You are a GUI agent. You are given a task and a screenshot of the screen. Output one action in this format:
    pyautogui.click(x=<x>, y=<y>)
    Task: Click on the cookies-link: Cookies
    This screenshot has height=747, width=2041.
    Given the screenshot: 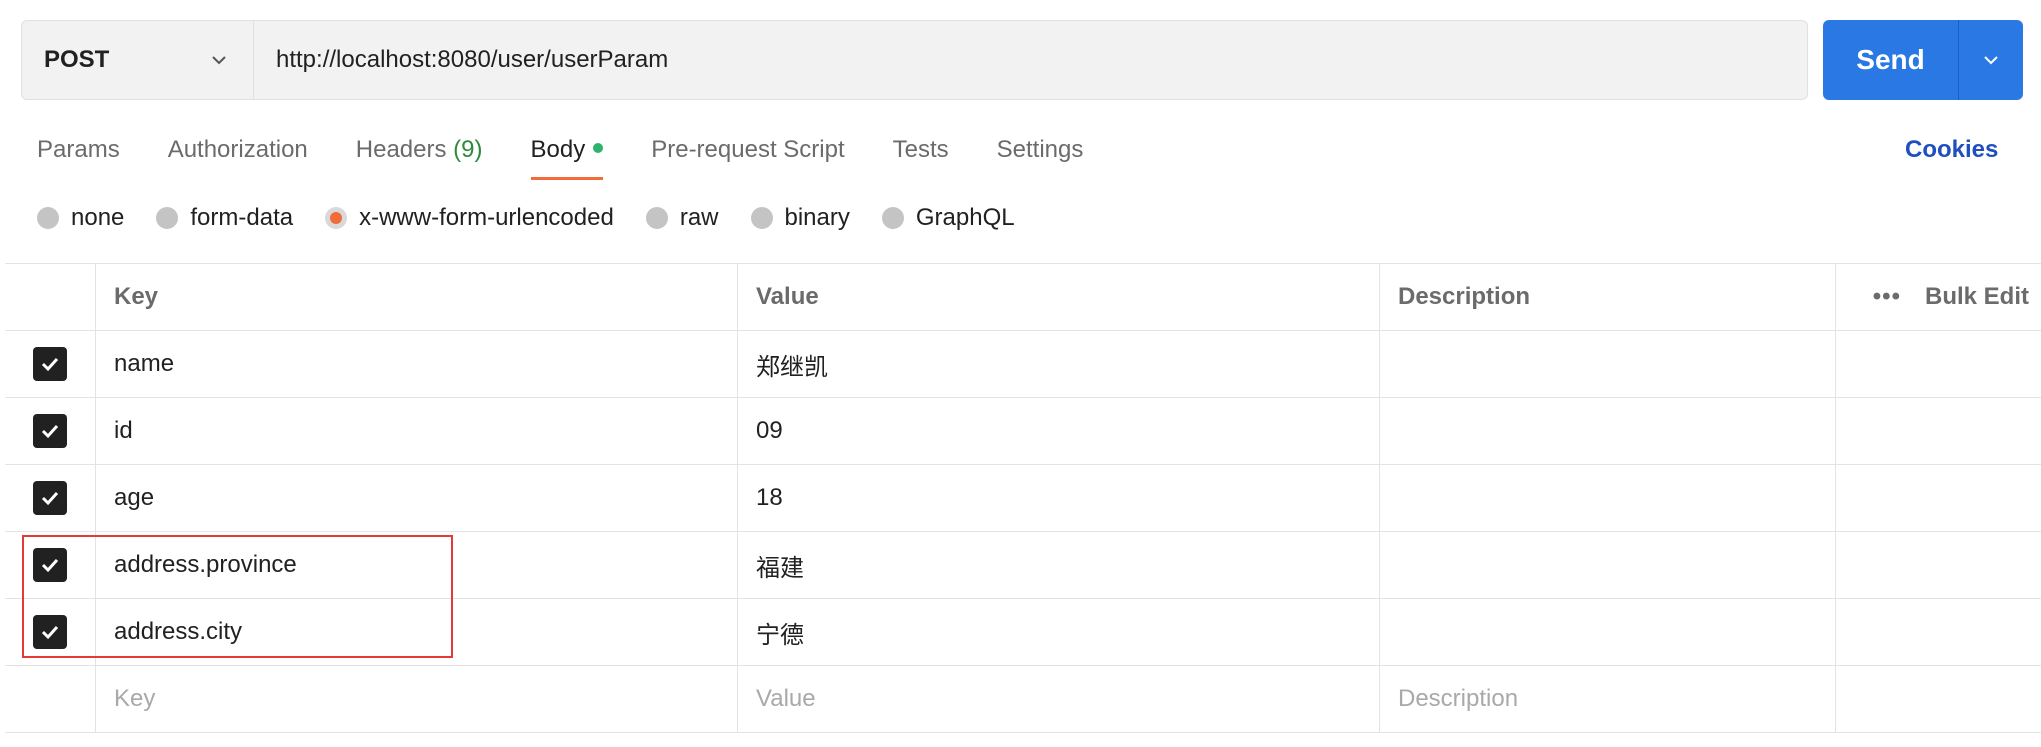 What is the action you would take?
    pyautogui.click(x=1951, y=150)
    